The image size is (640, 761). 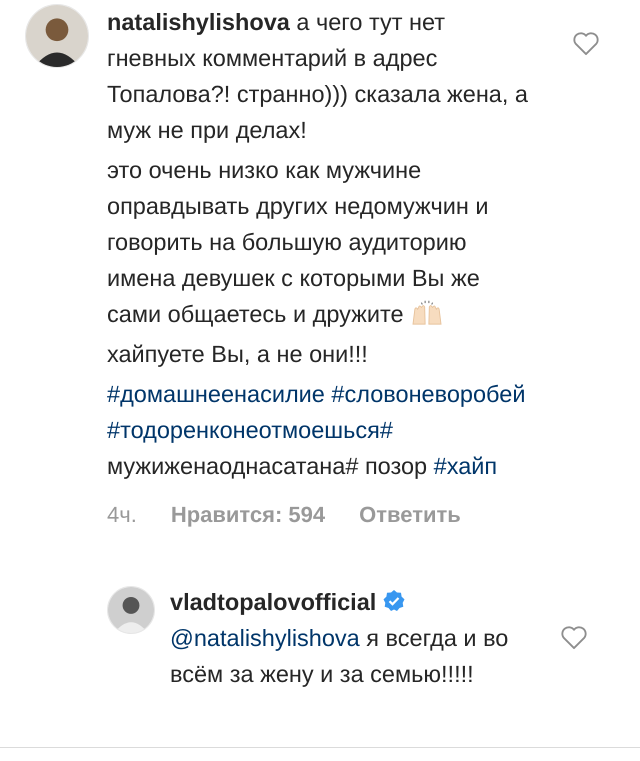 I want to click on comment-text: #домашнеенасилие #словоневоробей #тодоренконеотмоешься# мужиженаоднасатана# позор #хайп, so click(x=316, y=430).